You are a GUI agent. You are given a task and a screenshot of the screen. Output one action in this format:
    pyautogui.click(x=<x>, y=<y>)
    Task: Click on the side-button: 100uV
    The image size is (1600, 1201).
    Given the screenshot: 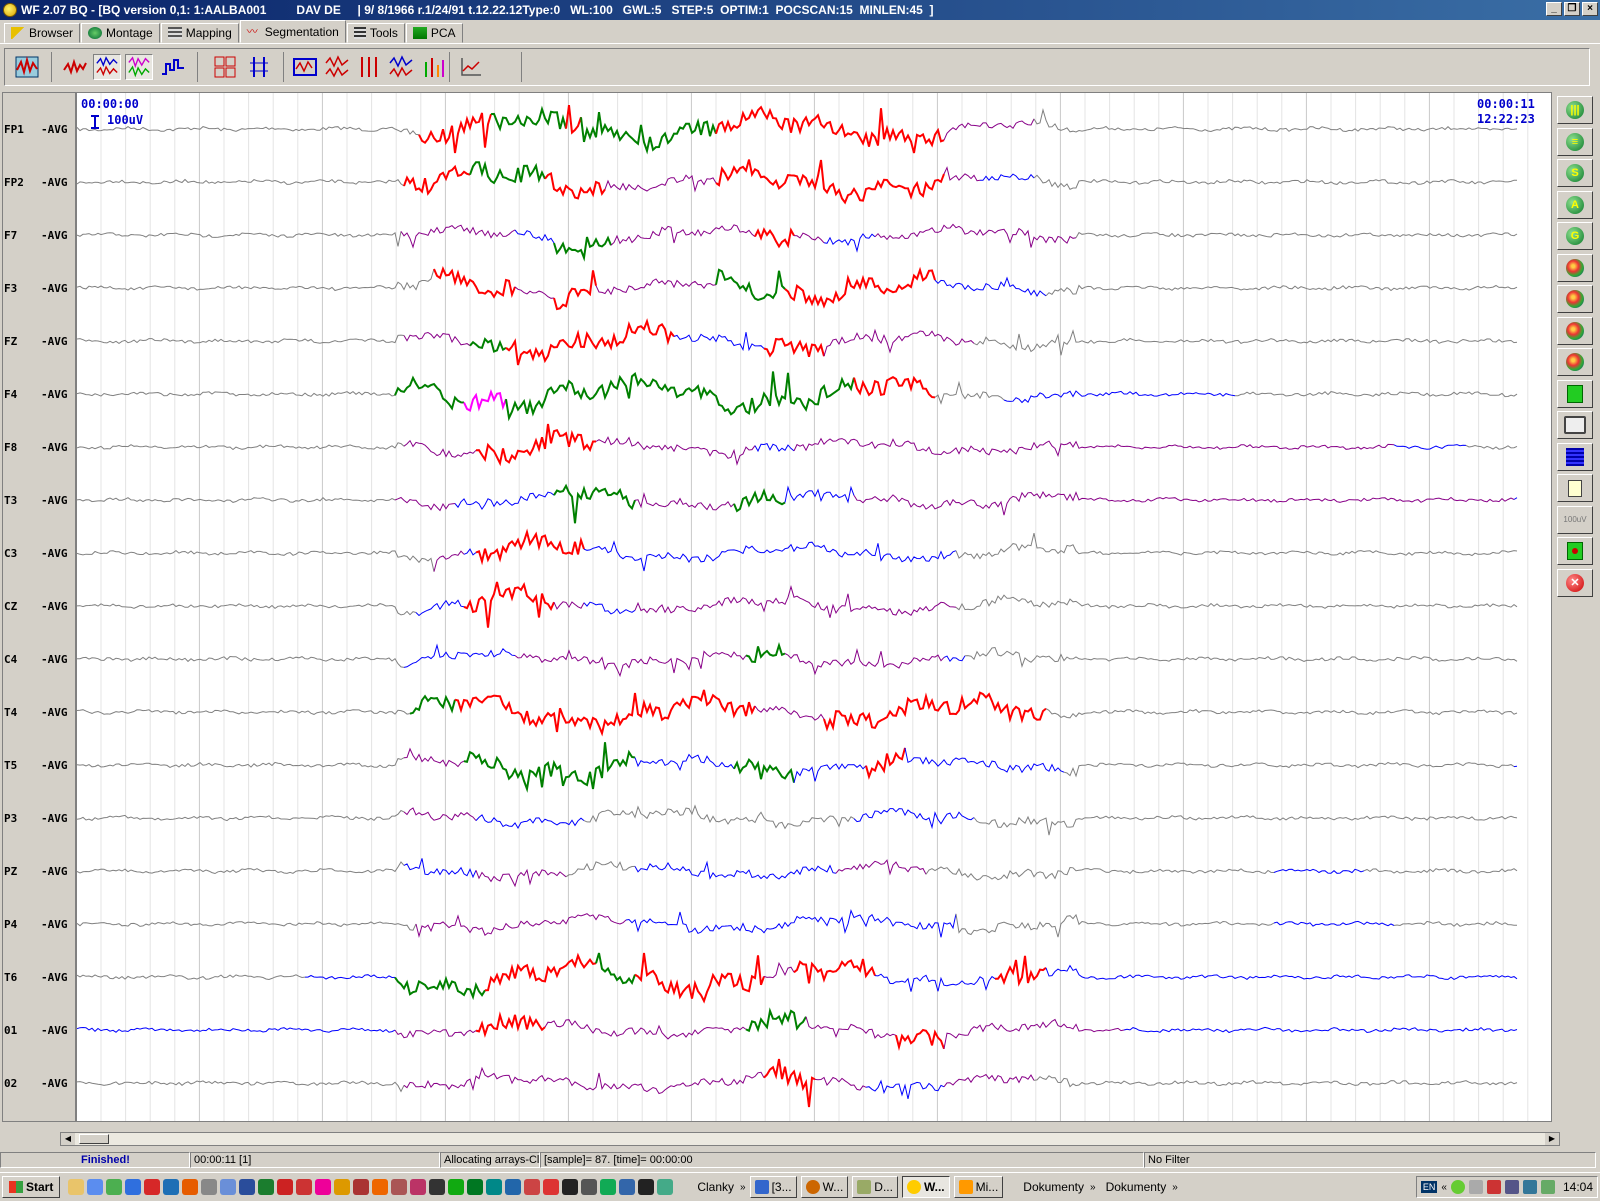 What is the action you would take?
    pyautogui.click(x=1575, y=520)
    